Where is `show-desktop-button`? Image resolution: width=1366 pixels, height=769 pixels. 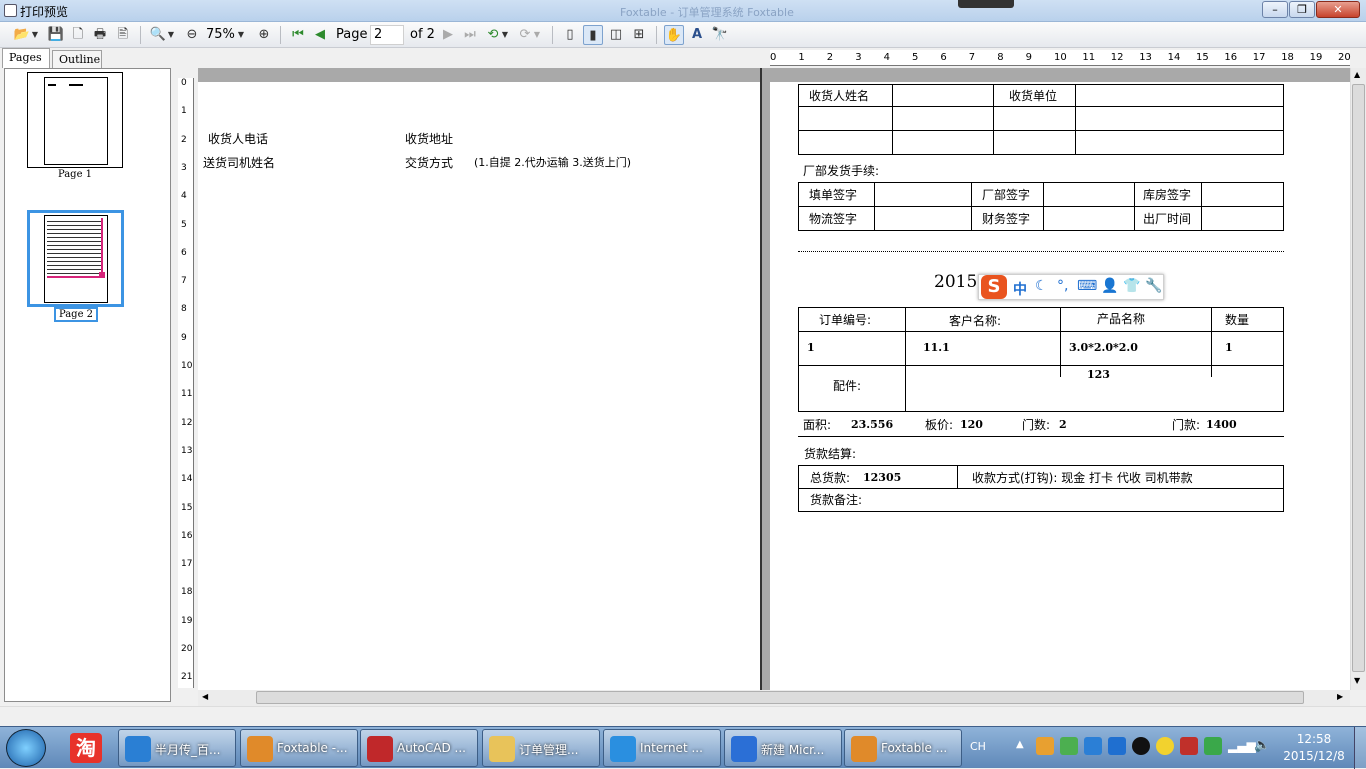
show-desktop-button is located at coordinates (1360, 748).